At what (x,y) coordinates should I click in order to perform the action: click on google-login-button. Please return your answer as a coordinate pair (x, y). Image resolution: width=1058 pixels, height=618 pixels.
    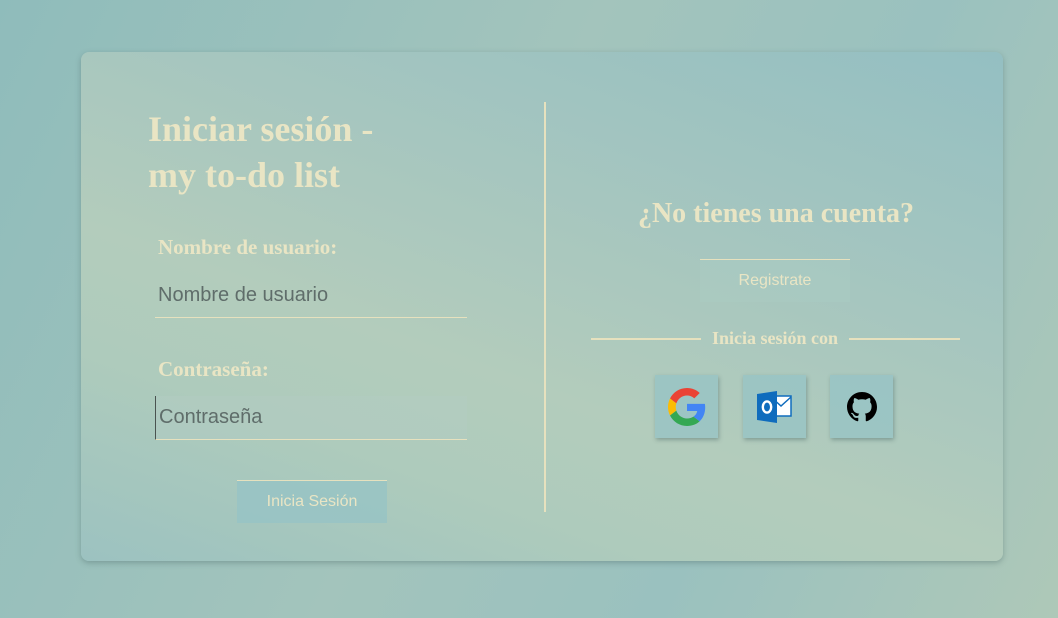
    Looking at the image, I should click on (686, 406).